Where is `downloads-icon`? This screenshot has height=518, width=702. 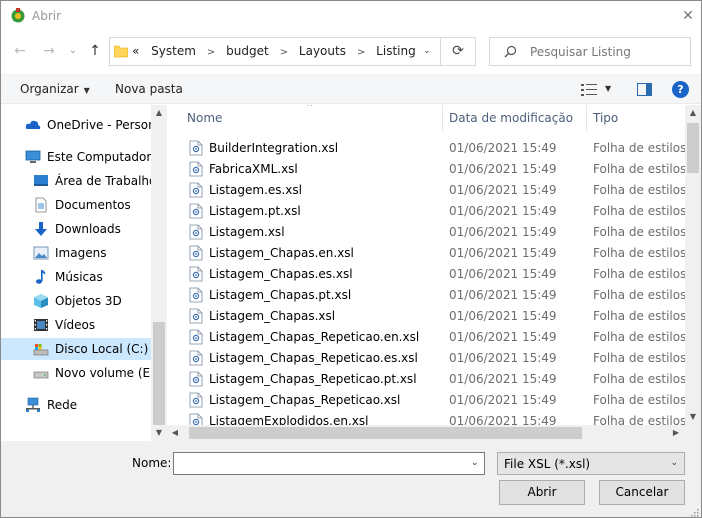
downloads-icon is located at coordinates (41, 229).